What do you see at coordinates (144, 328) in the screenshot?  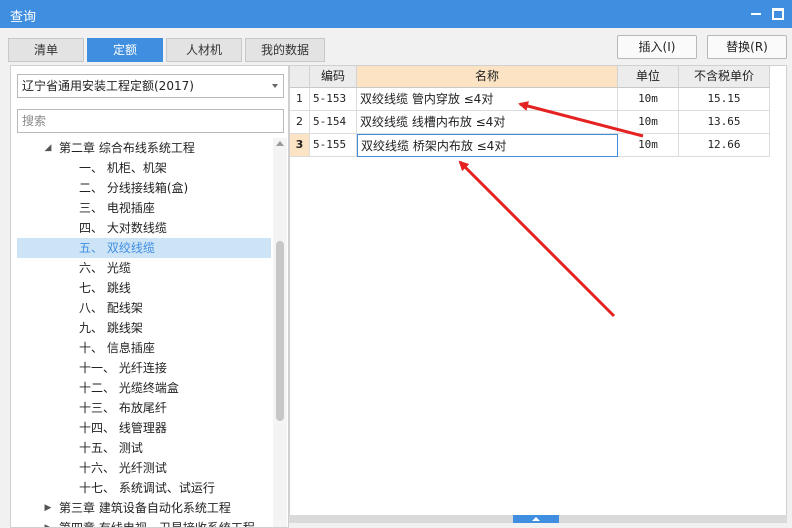 I see `tree-item: 九、 跳线架` at bounding box center [144, 328].